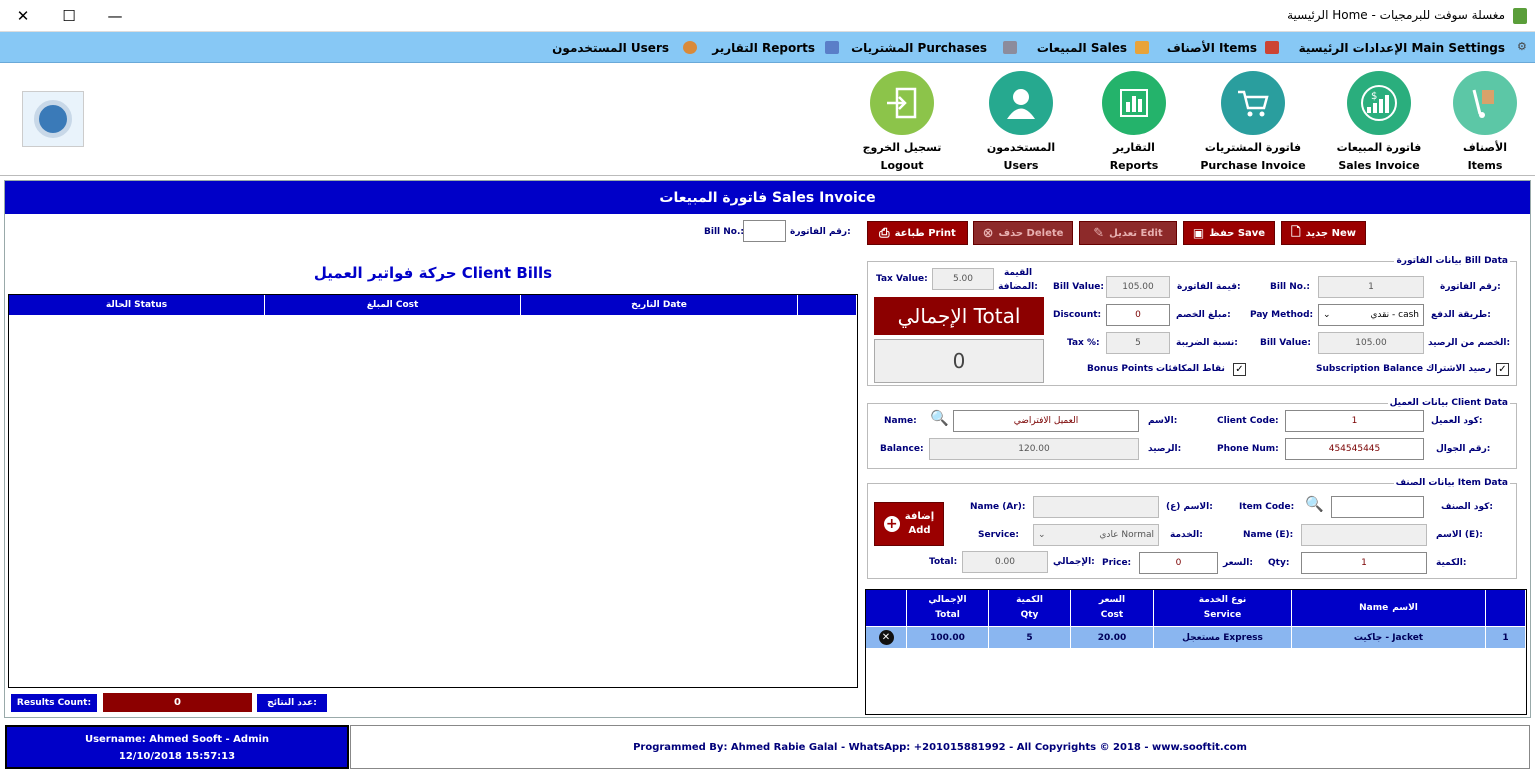 The height and width of the screenshot is (774, 1535). What do you see at coordinates (69, 16) in the screenshot?
I see `maximize-icon: ☐` at bounding box center [69, 16].